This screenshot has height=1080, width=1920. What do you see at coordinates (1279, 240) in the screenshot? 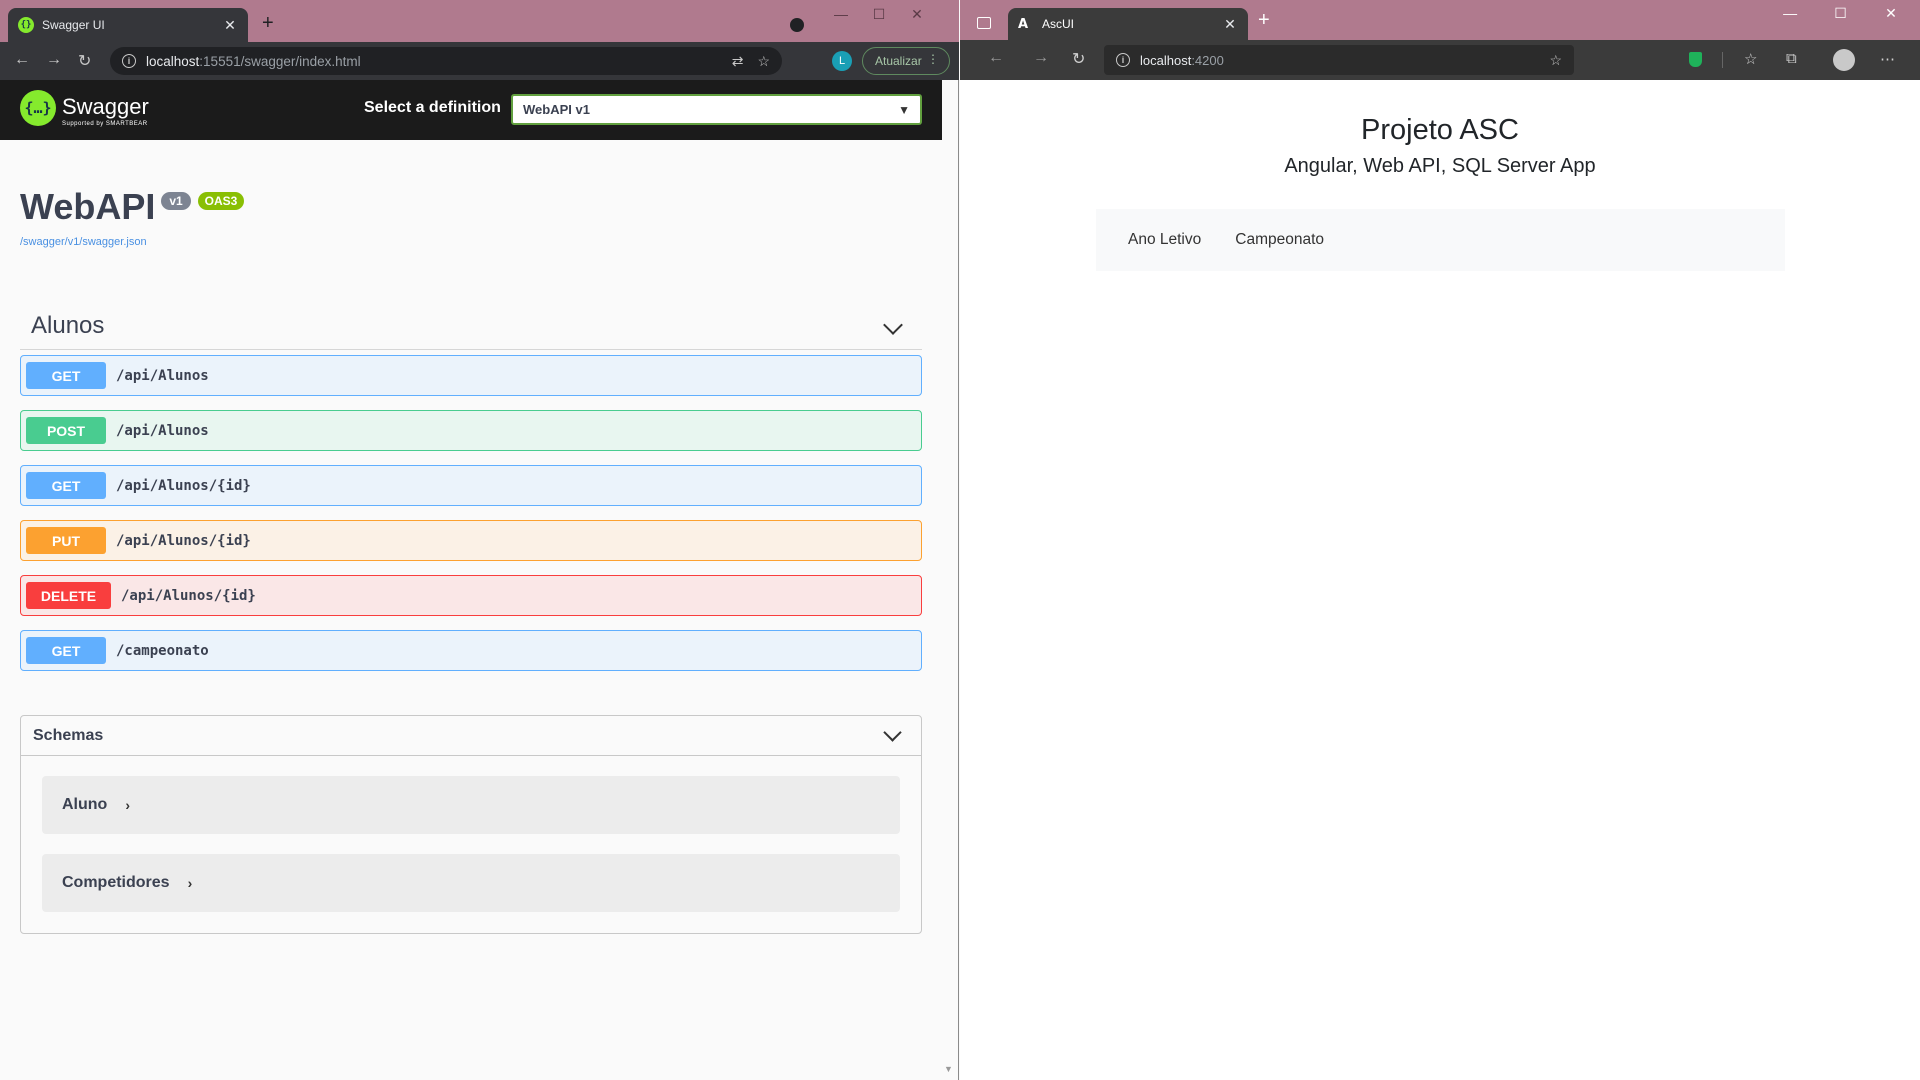
I see `nav-link-campeonato: Campeonato` at bounding box center [1279, 240].